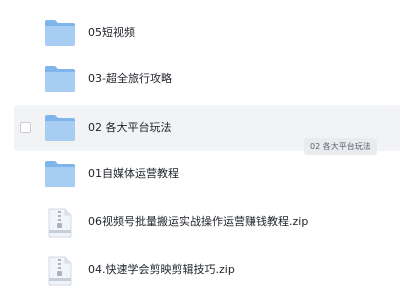 This screenshot has width=400, height=299. What do you see at coordinates (340, 146) in the screenshot?
I see `filename-tooltip: 02 各大平台玩法` at bounding box center [340, 146].